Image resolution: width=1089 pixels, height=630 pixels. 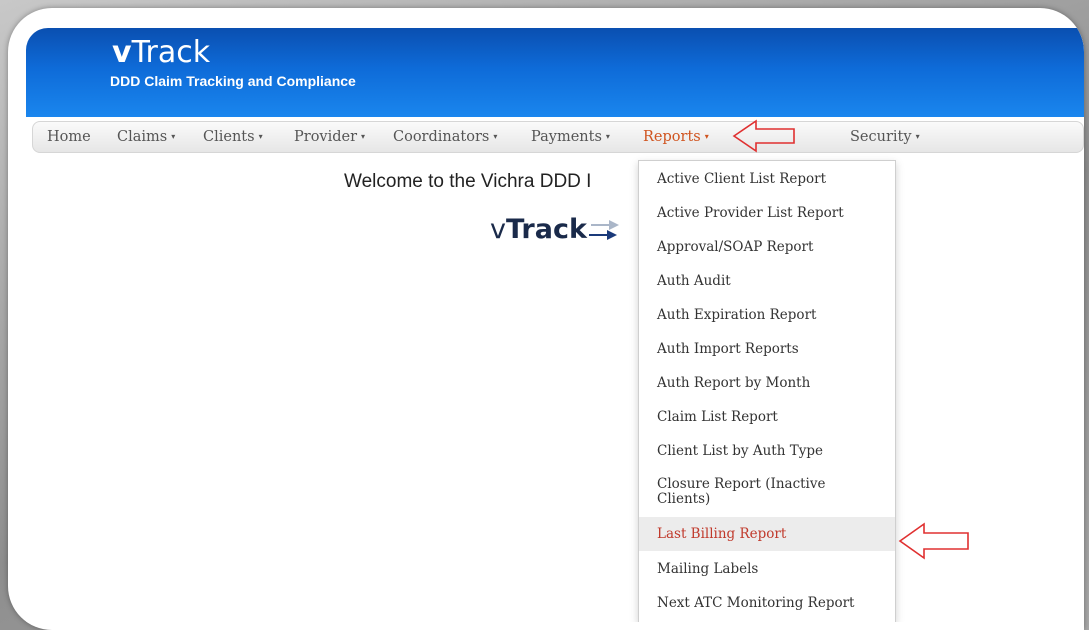 What do you see at coordinates (767, 451) in the screenshot?
I see `menu-item-client-list-by-auth-type: Client List by Auth Type` at bounding box center [767, 451].